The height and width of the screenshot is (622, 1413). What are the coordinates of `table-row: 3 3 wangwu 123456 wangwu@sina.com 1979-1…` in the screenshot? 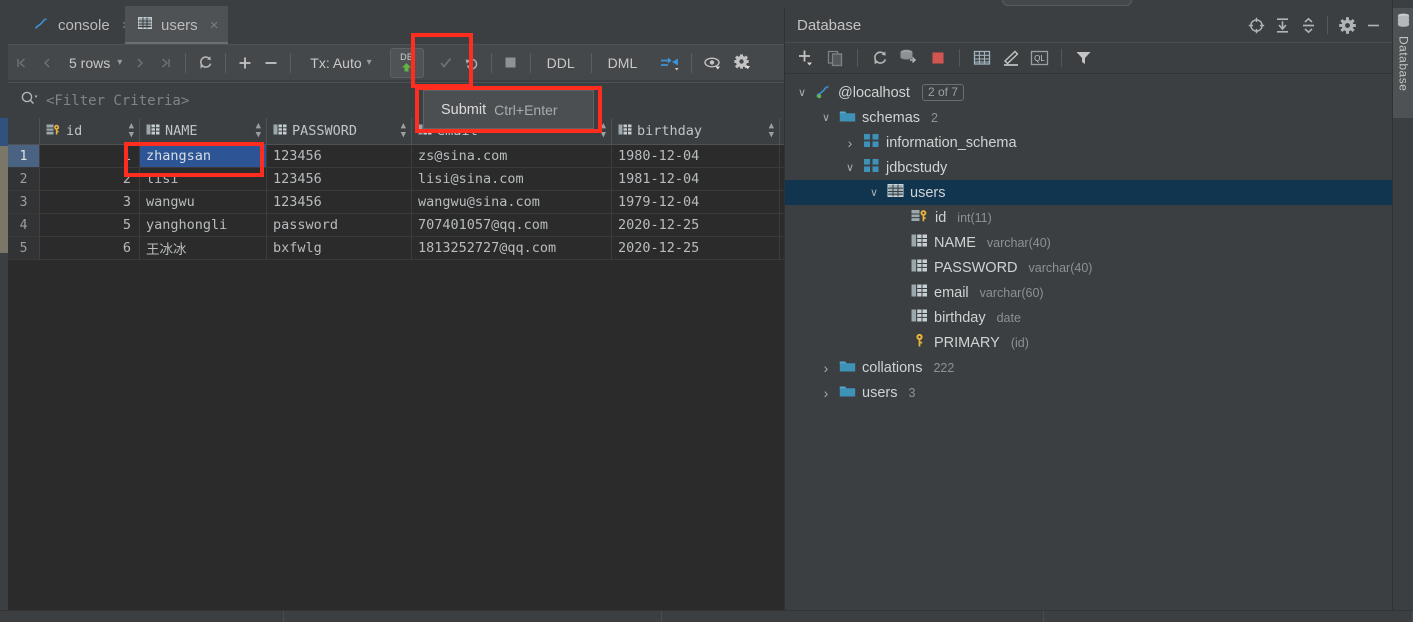 It's located at (396, 202).